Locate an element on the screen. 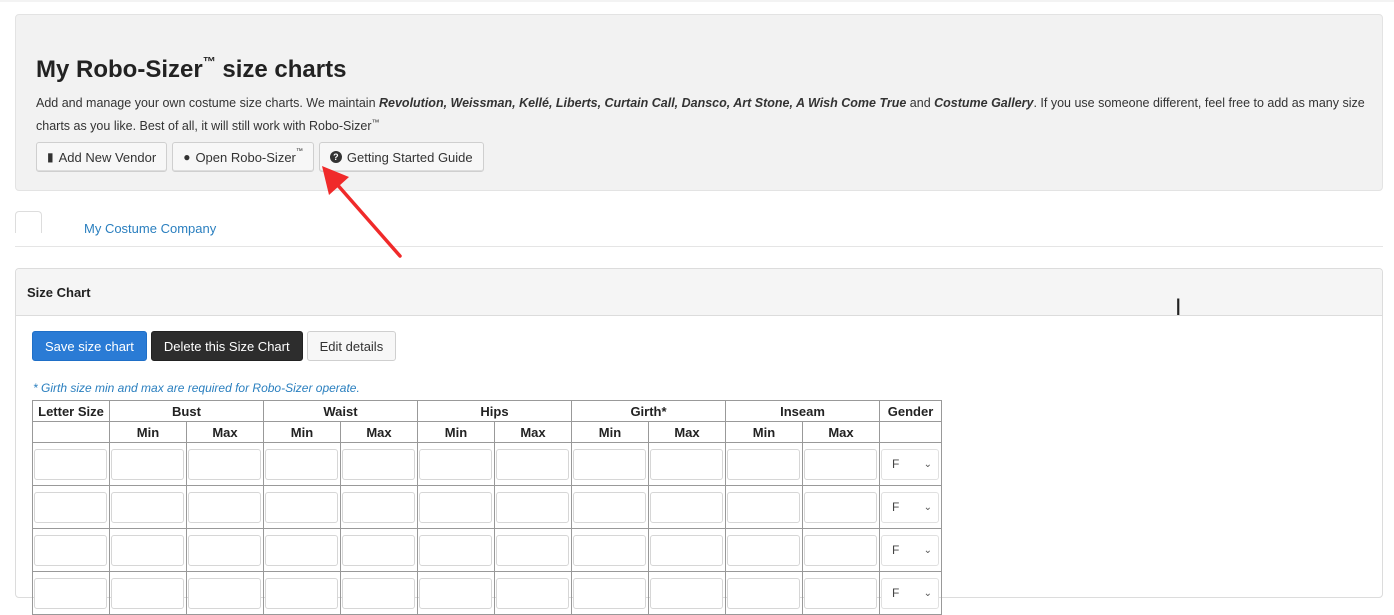 The image size is (1394, 615). tab-divider is located at coordinates (699, 246).